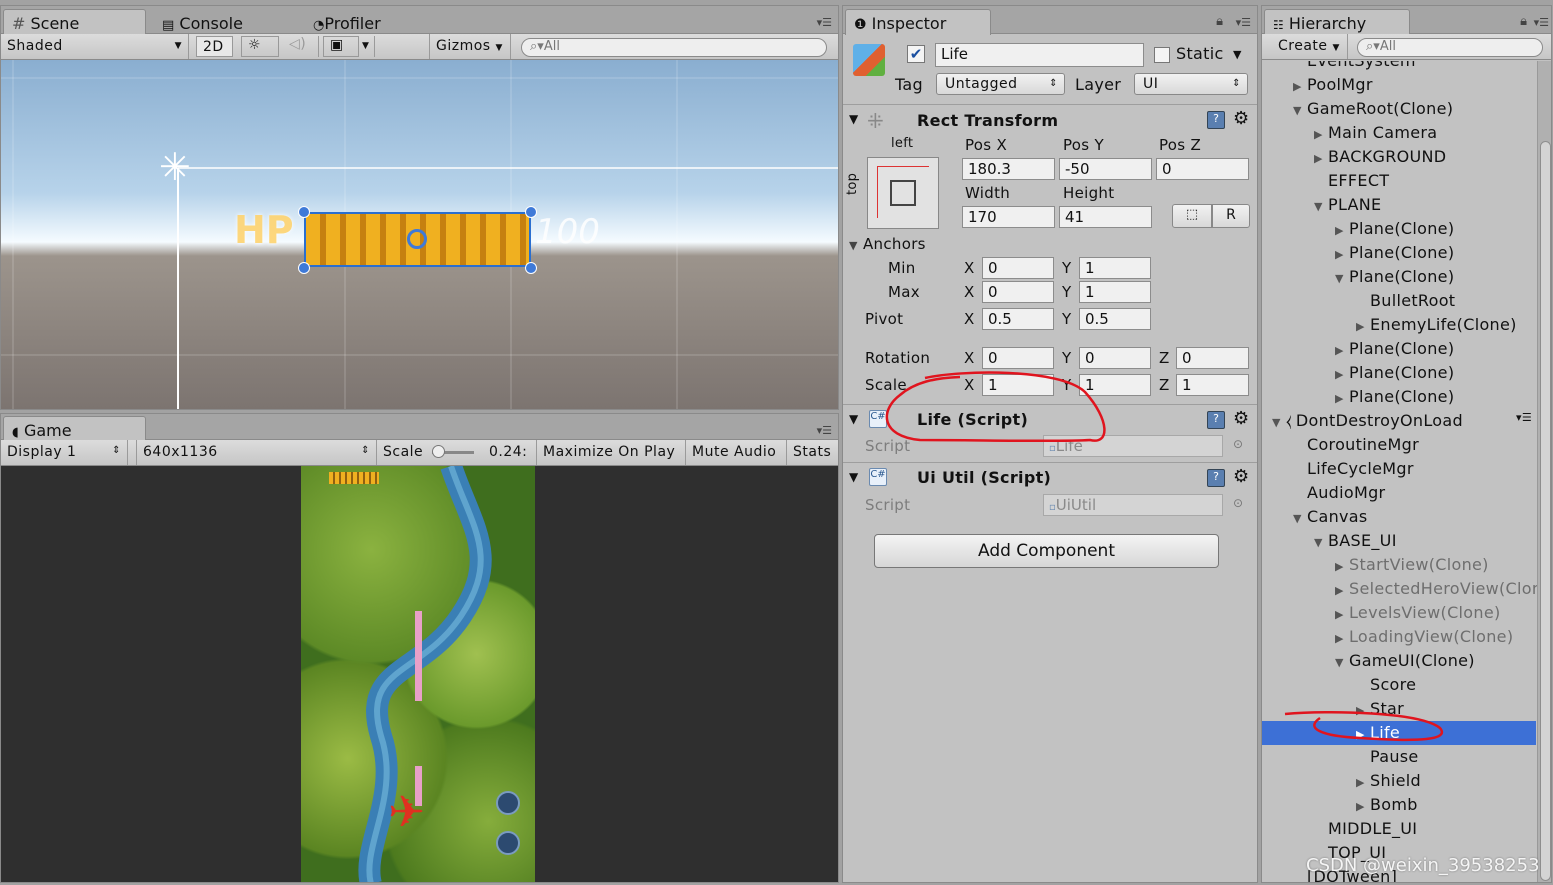 The image size is (1553, 885). I want to click on rect-handle-bl, so click(304, 268).